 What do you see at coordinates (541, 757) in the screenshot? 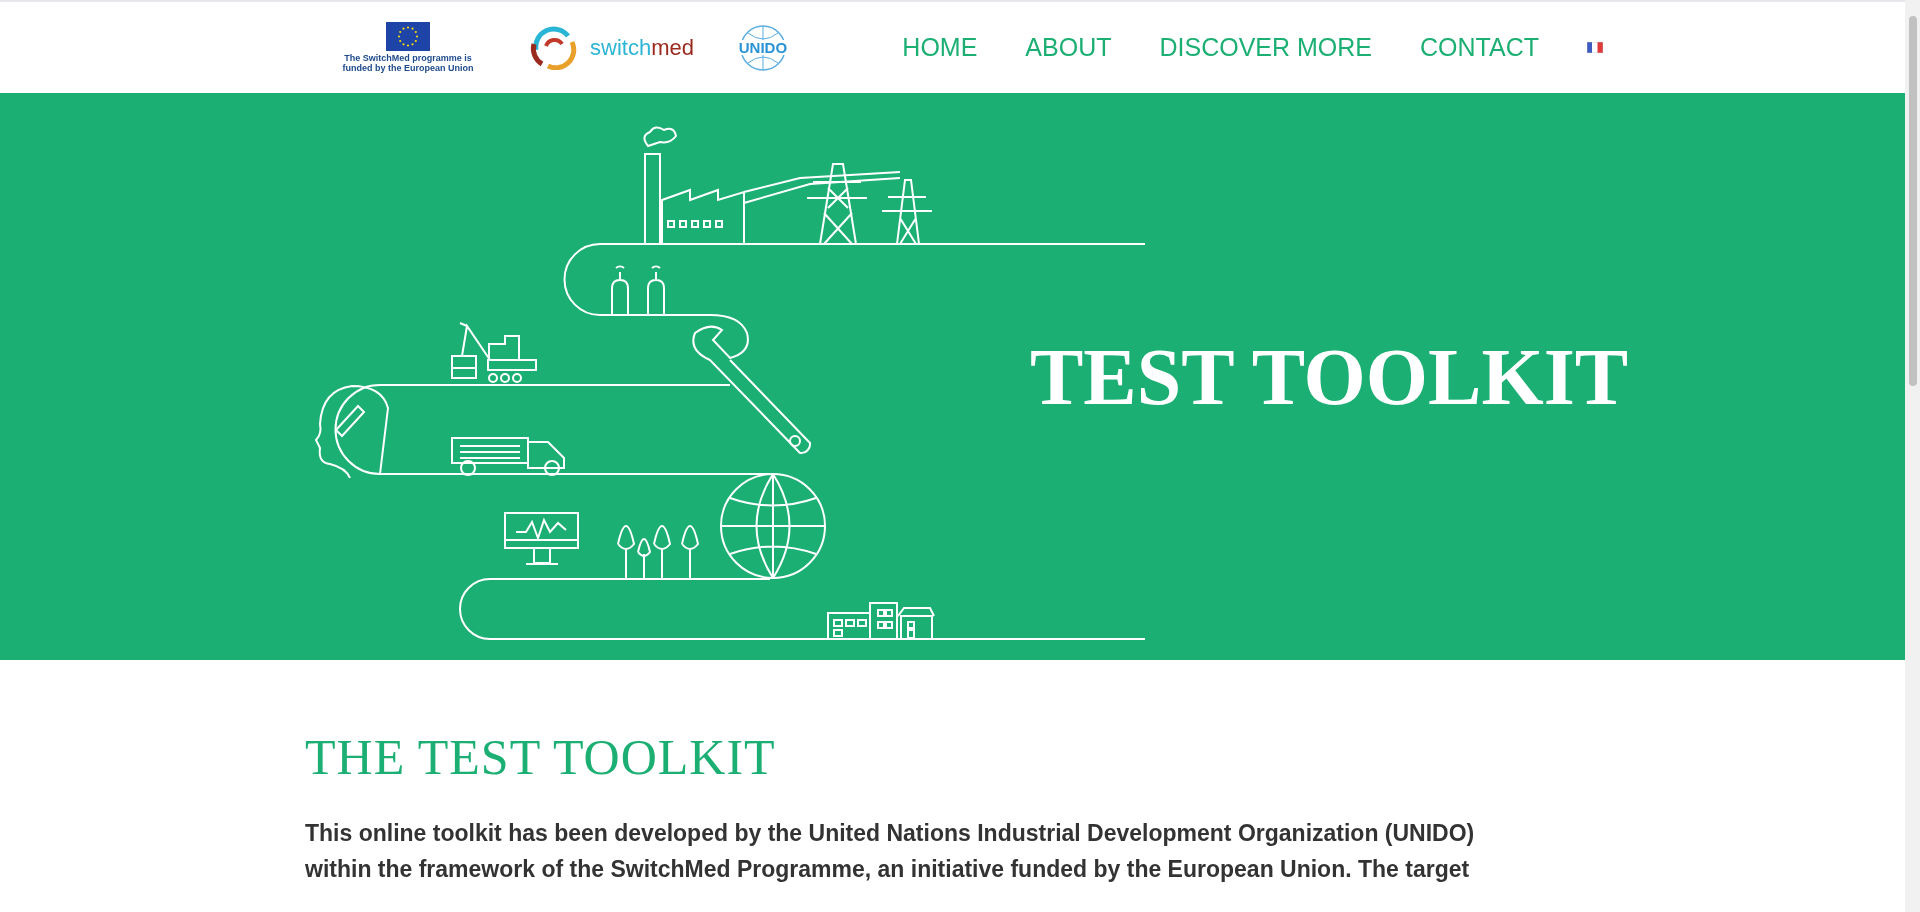
I see `section-heading: THE TEST TOOLKIT` at bounding box center [541, 757].